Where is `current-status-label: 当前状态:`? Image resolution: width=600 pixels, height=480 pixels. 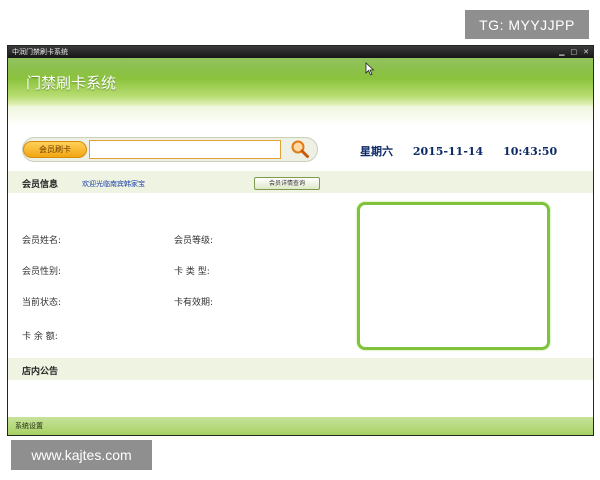
current-status-label: 当前状态: is located at coordinates (42, 303).